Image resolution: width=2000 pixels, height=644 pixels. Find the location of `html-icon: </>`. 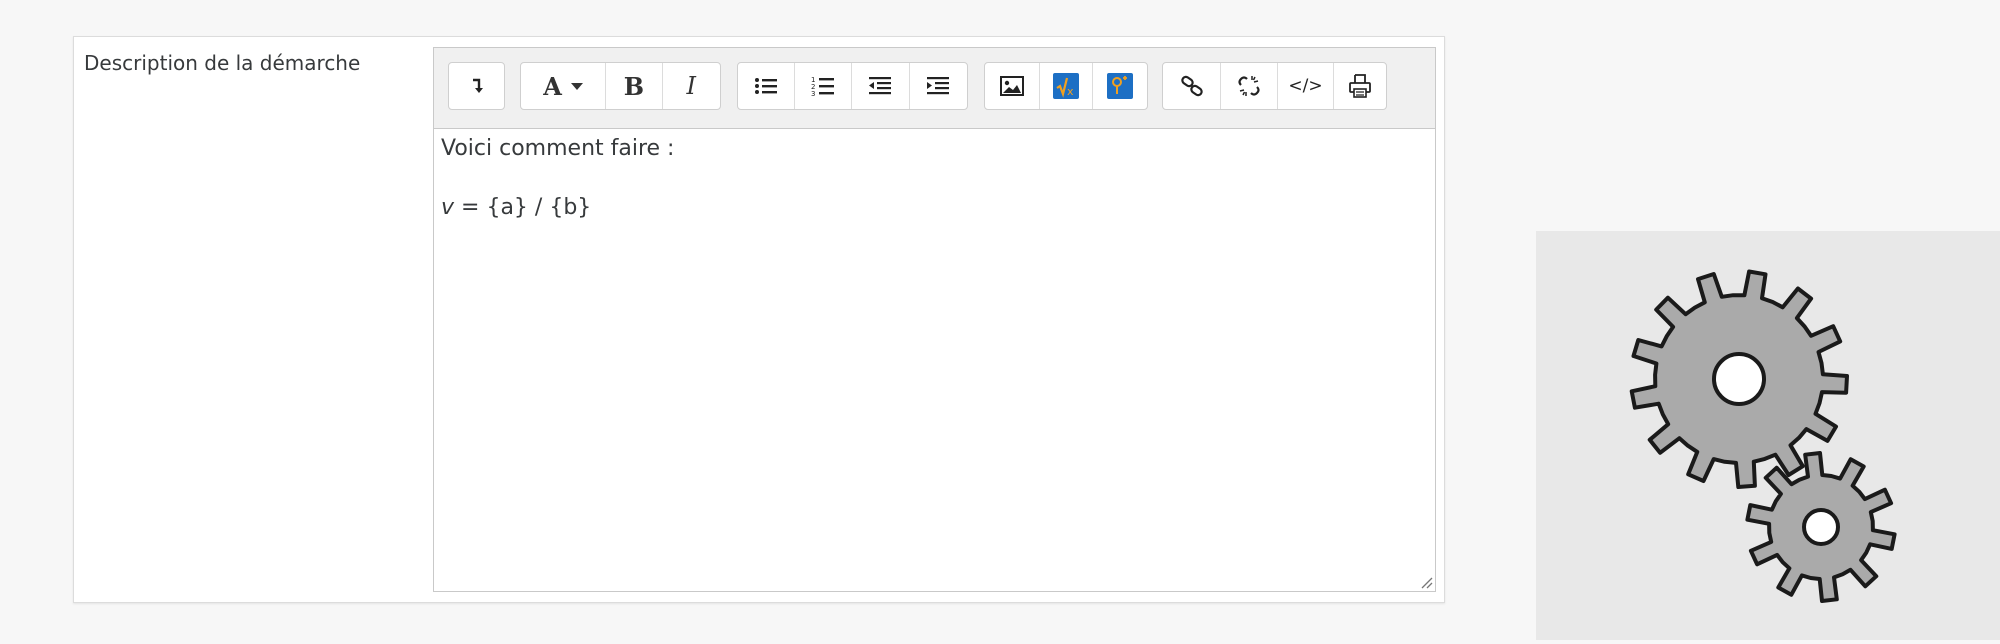

html-icon: </> is located at coordinates (1305, 86).